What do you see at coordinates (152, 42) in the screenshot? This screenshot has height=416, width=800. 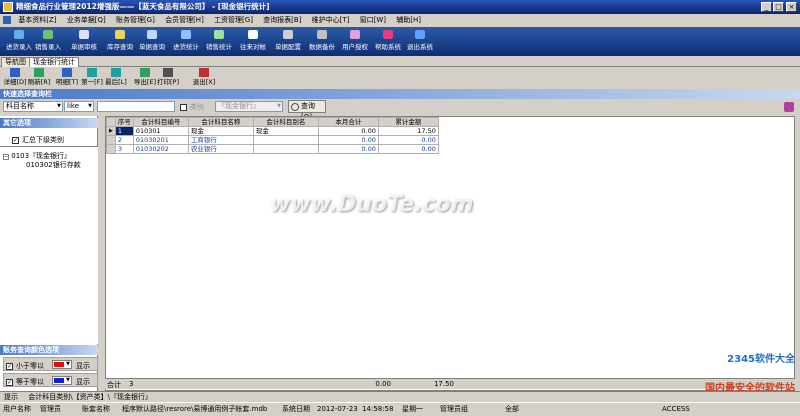 I see `toolbar-button-doc-query: 单据查询` at bounding box center [152, 42].